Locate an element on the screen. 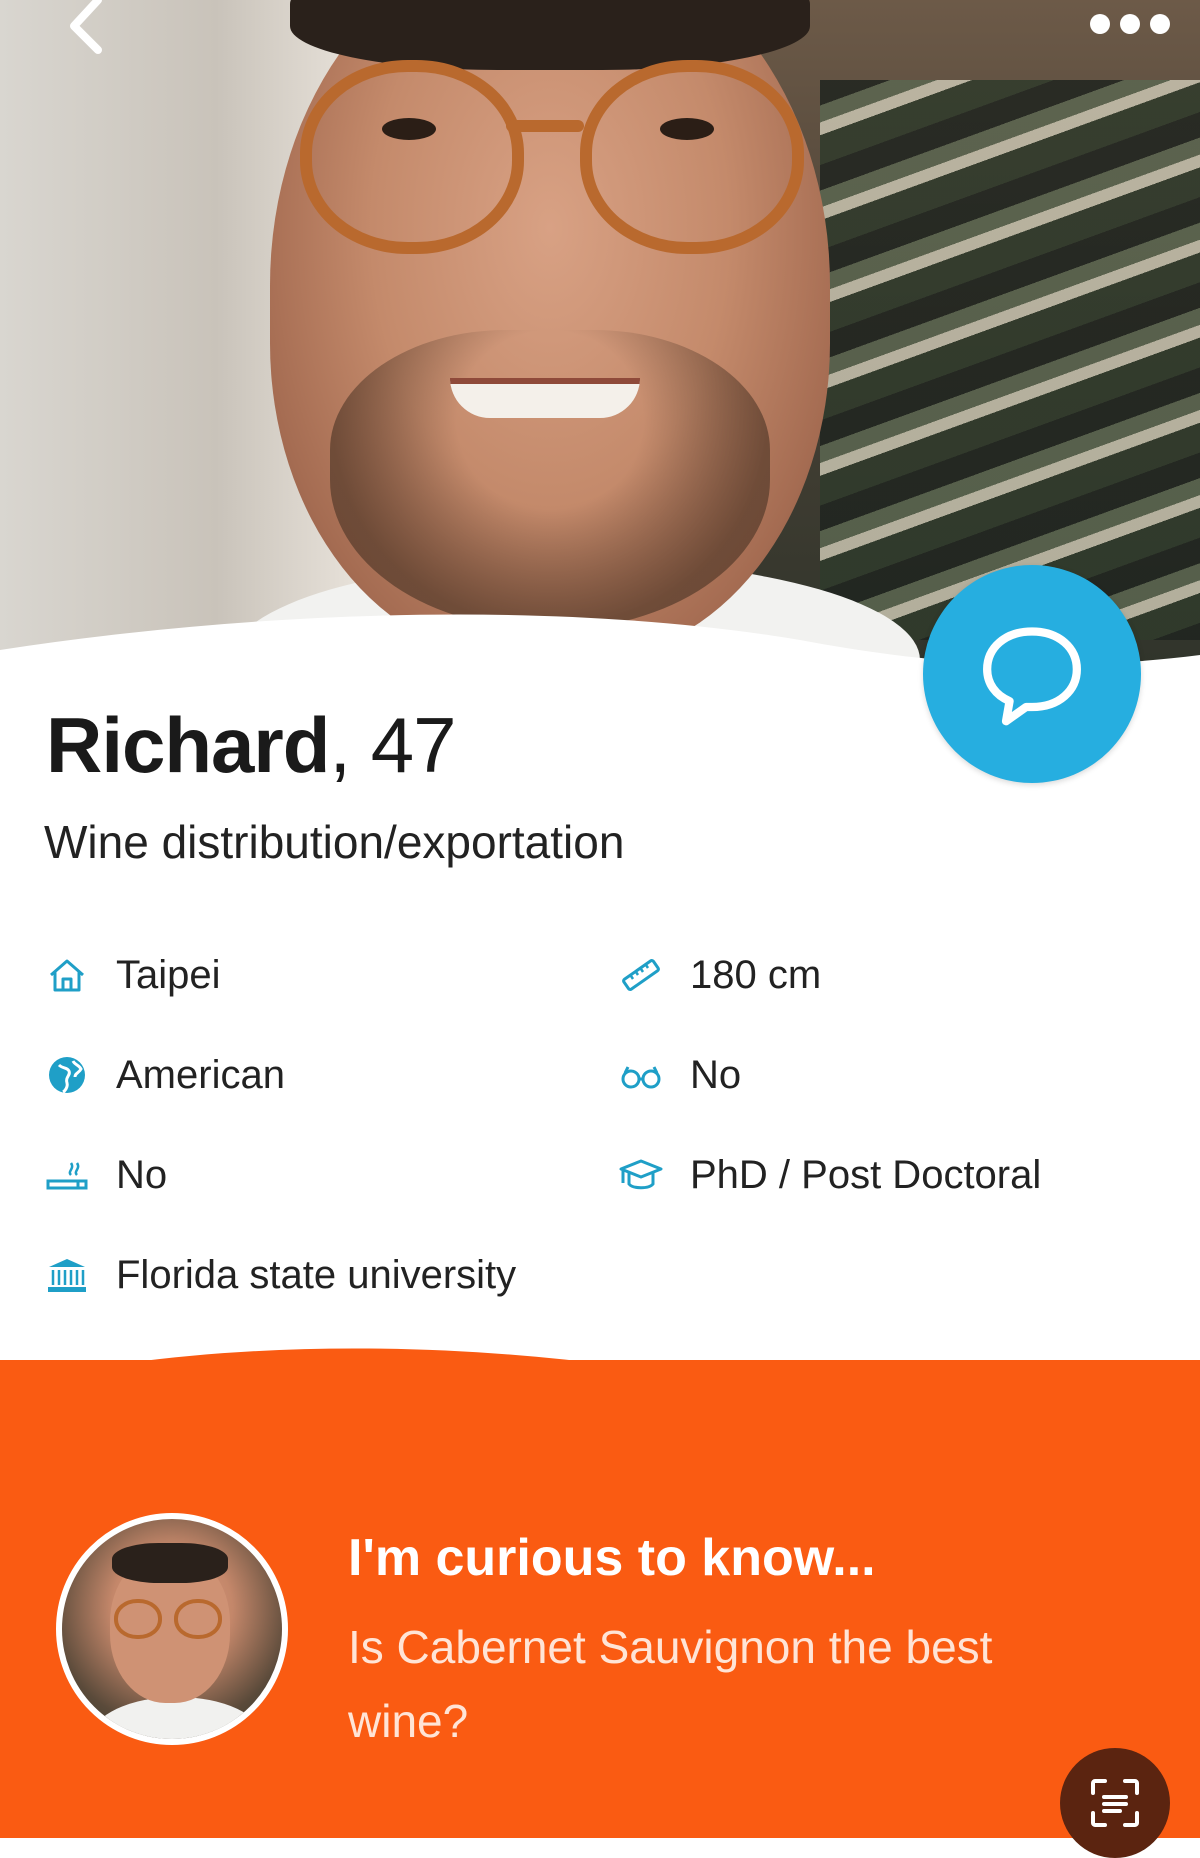 This screenshot has width=1200, height=1858. avatar-glasses-left is located at coordinates (138, 1619).